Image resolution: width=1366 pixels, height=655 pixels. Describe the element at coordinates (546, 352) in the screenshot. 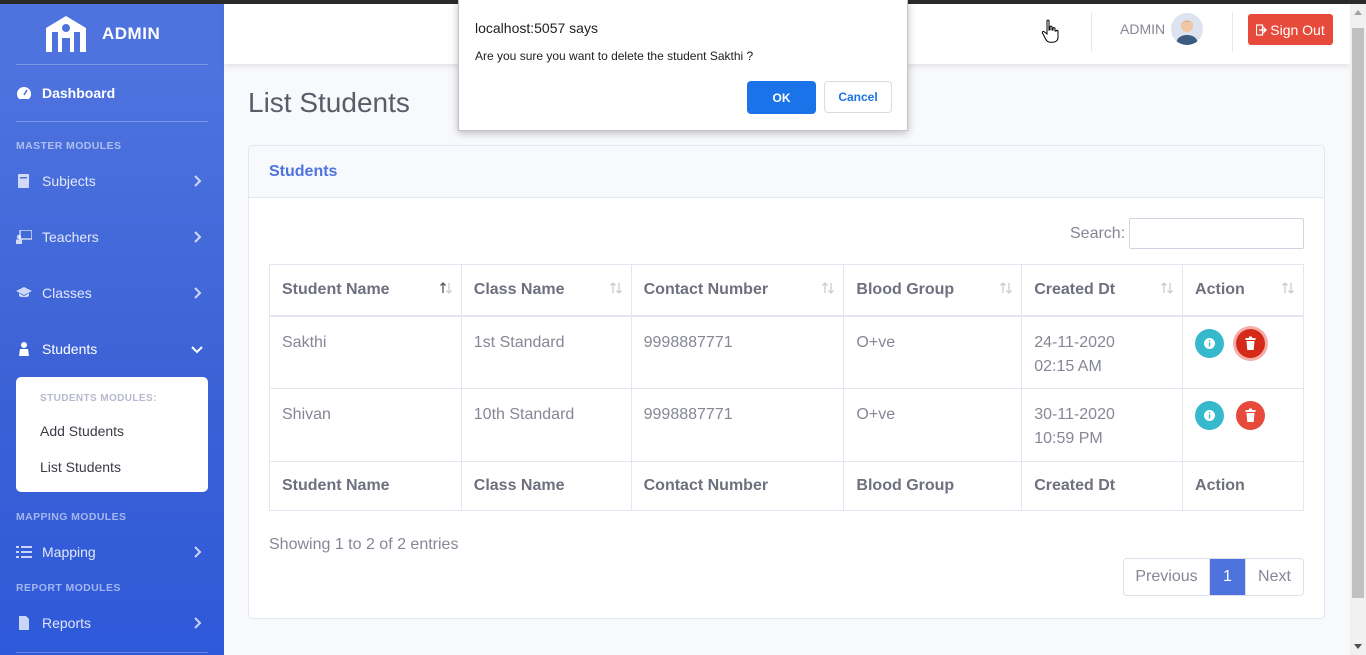

I see `cell-class-name: 1st Standard` at that location.